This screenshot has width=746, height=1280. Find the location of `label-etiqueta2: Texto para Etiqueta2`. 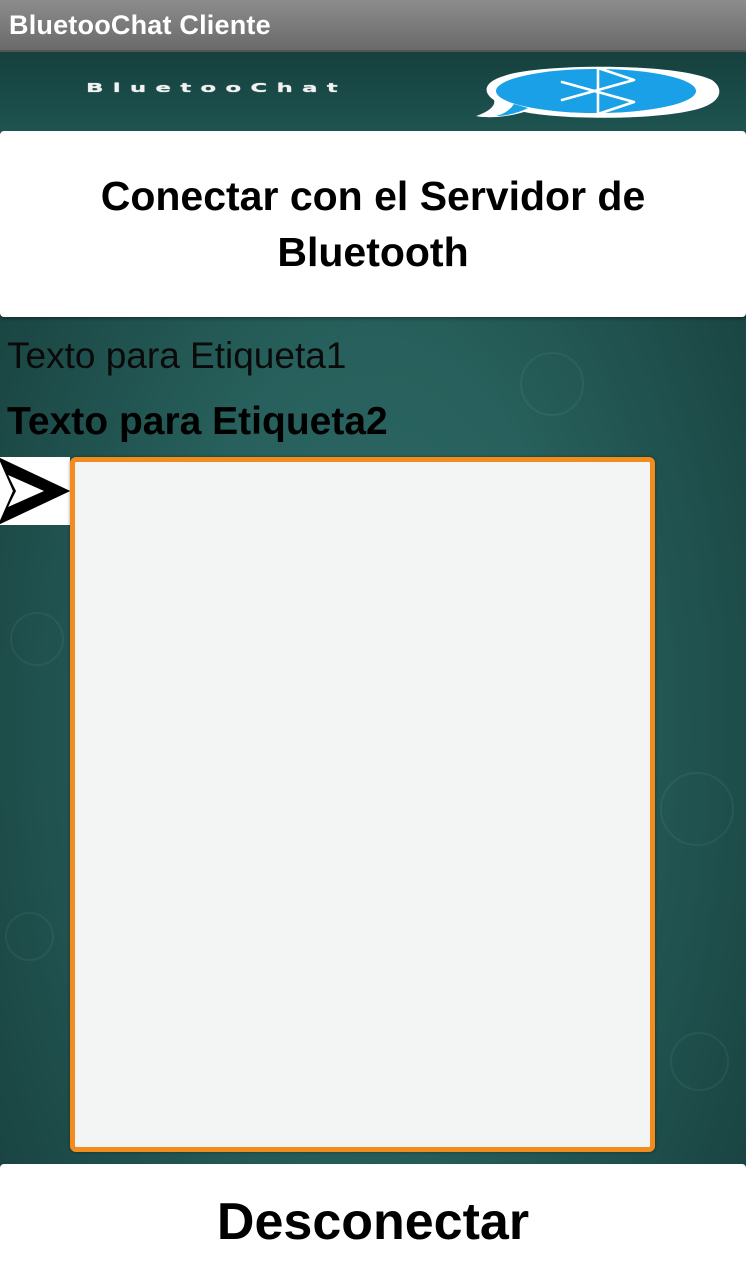

label-etiqueta2: Texto para Etiqueta2 is located at coordinates (197, 421).